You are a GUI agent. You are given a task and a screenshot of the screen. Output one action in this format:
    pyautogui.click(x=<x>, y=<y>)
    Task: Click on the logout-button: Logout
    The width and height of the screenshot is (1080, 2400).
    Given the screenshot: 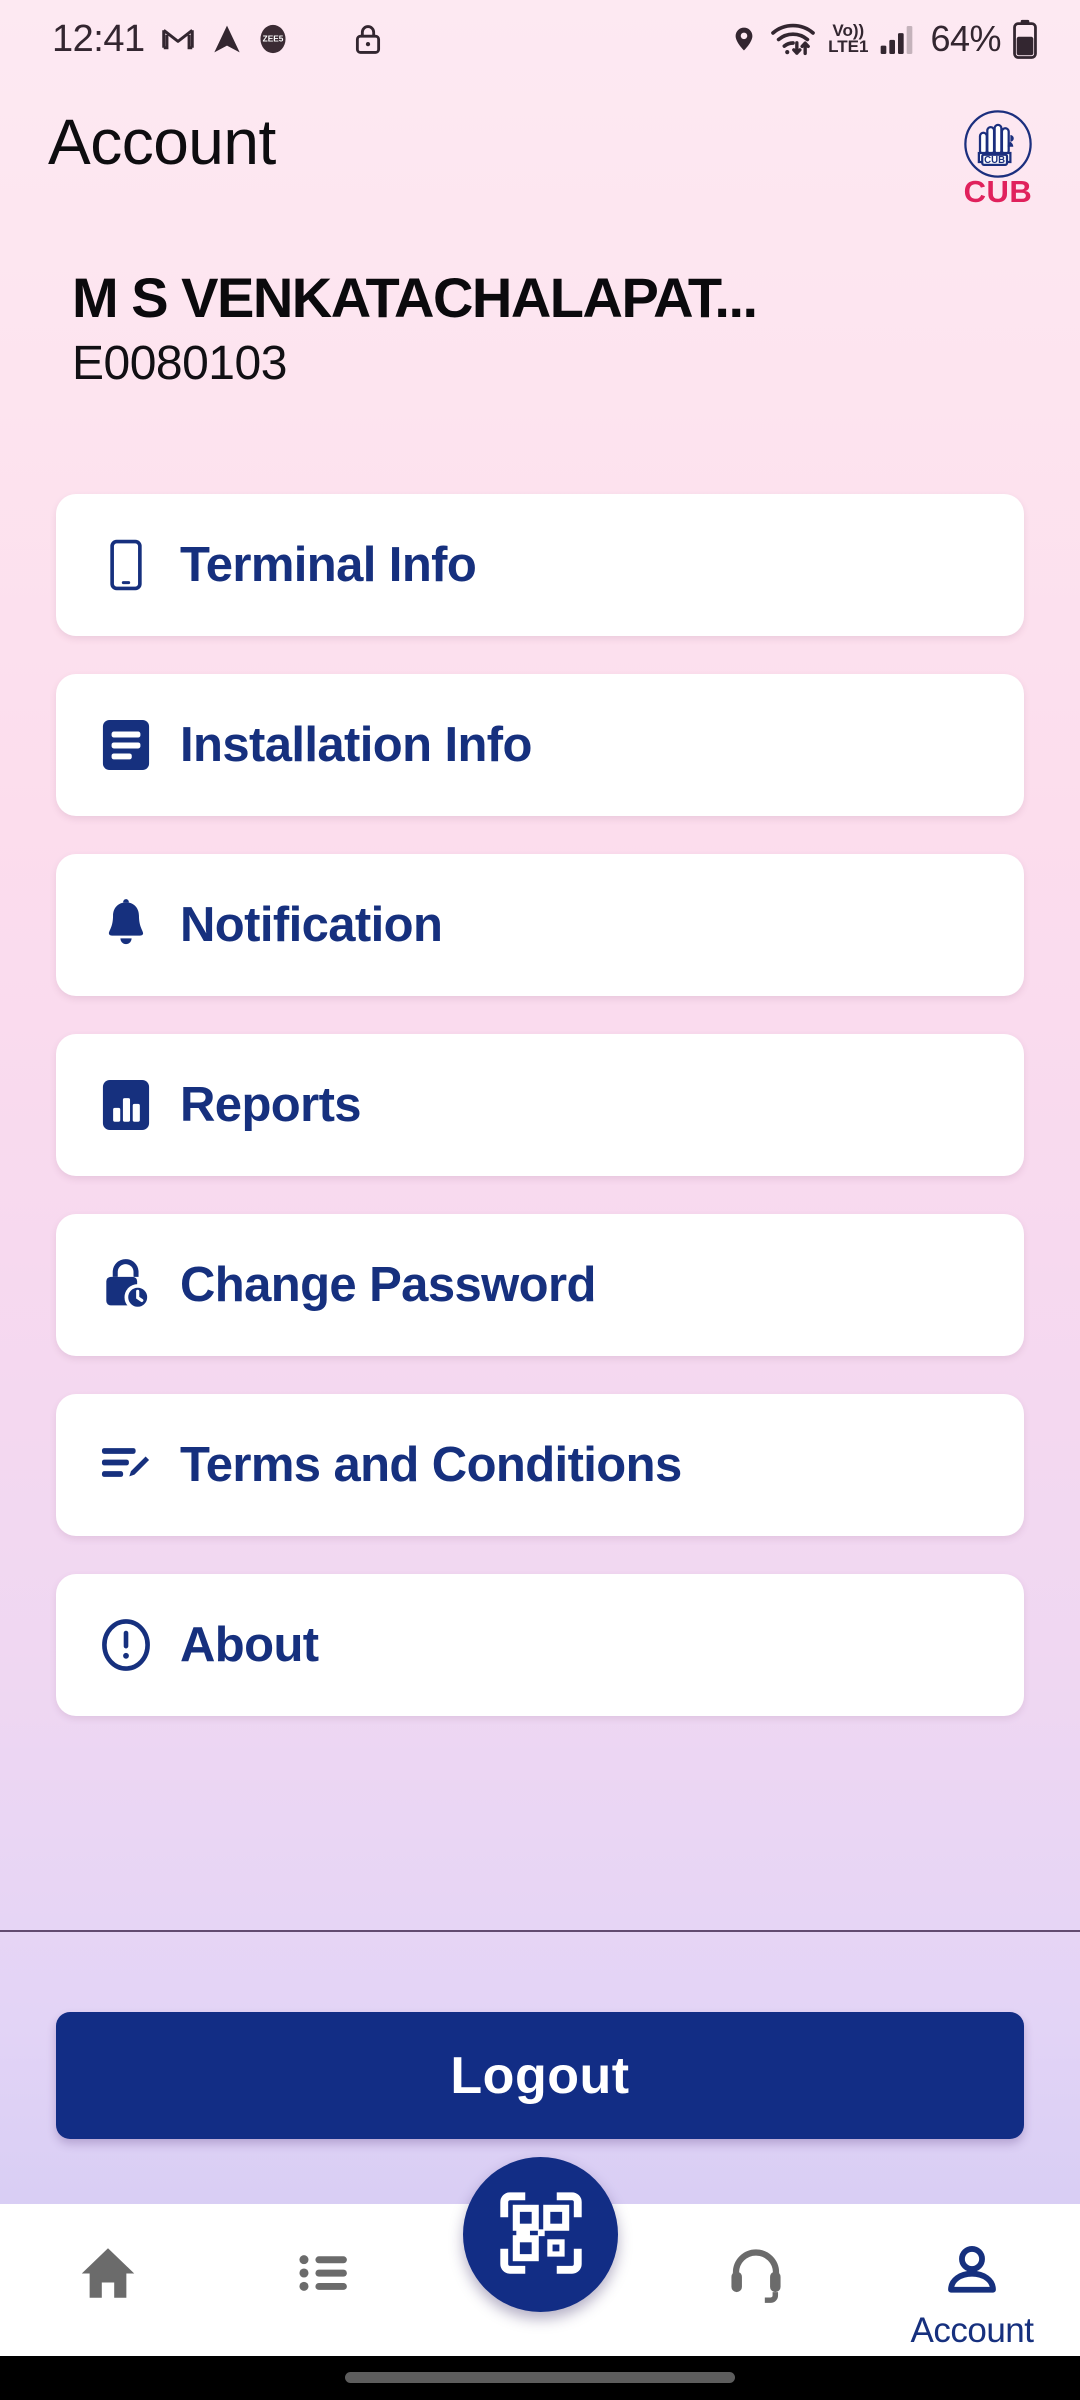 What is the action you would take?
    pyautogui.click(x=540, y=2075)
    